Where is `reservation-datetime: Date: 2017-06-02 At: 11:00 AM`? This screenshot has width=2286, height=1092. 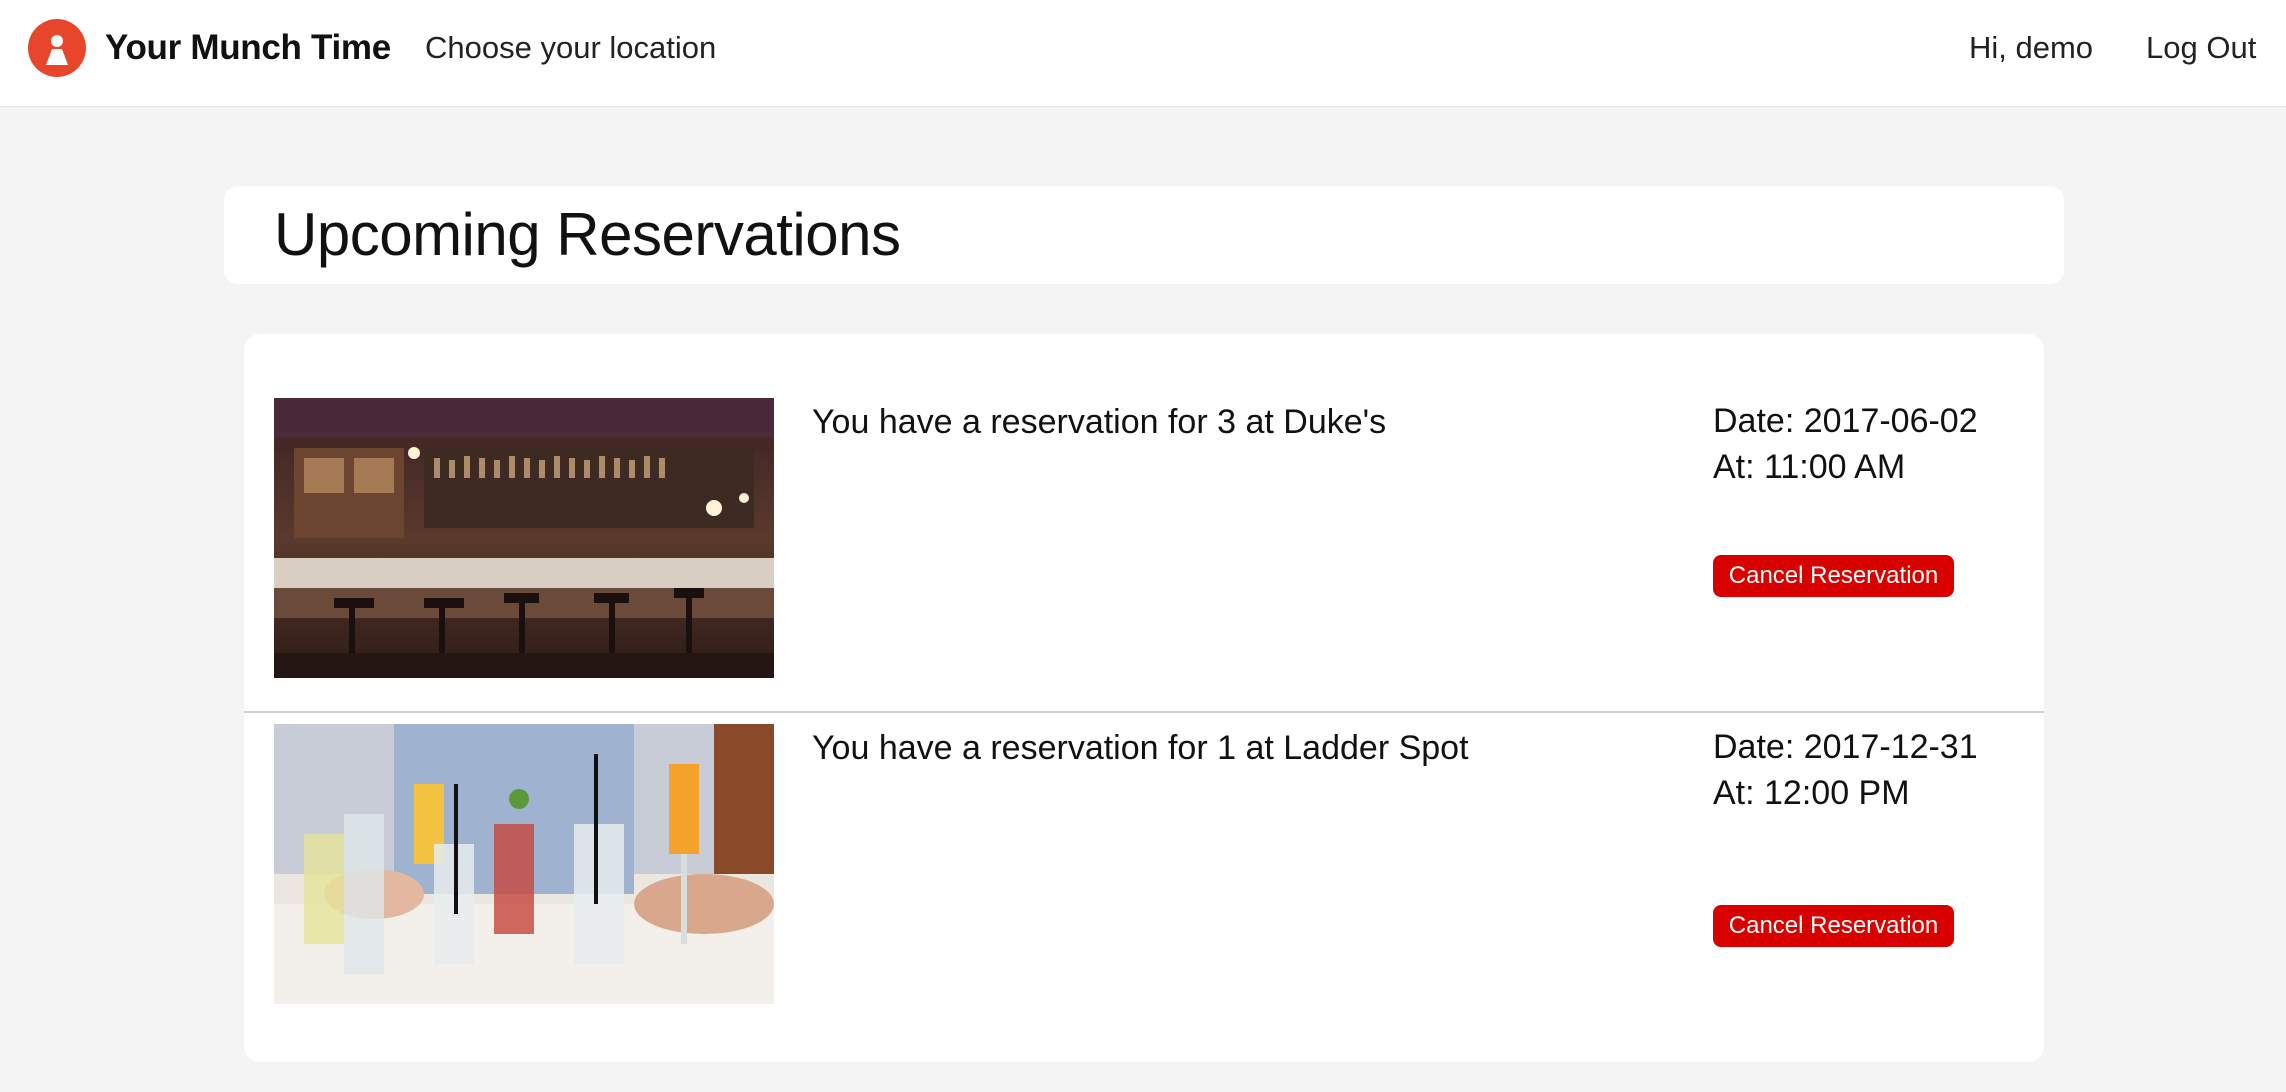 reservation-datetime: Date: 2017-06-02 At: 11:00 AM is located at coordinates (1845, 444).